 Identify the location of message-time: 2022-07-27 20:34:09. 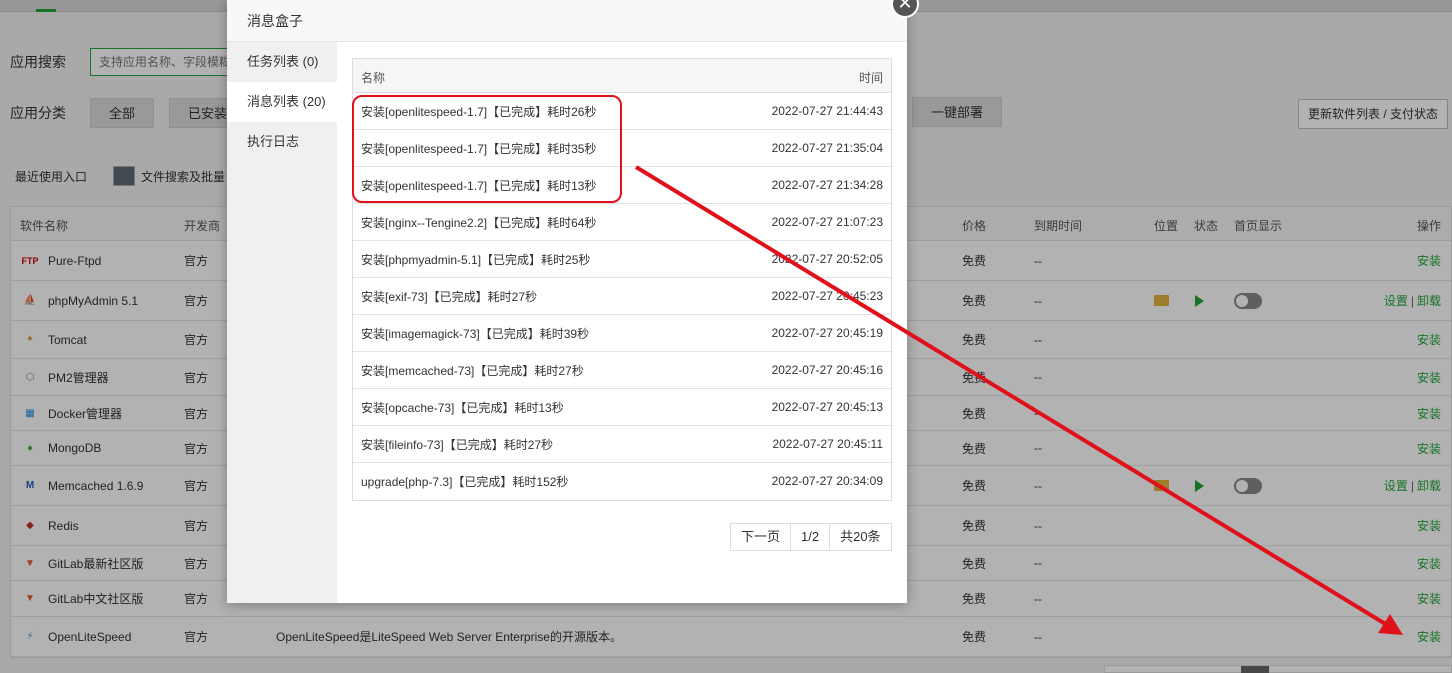
(827, 481).